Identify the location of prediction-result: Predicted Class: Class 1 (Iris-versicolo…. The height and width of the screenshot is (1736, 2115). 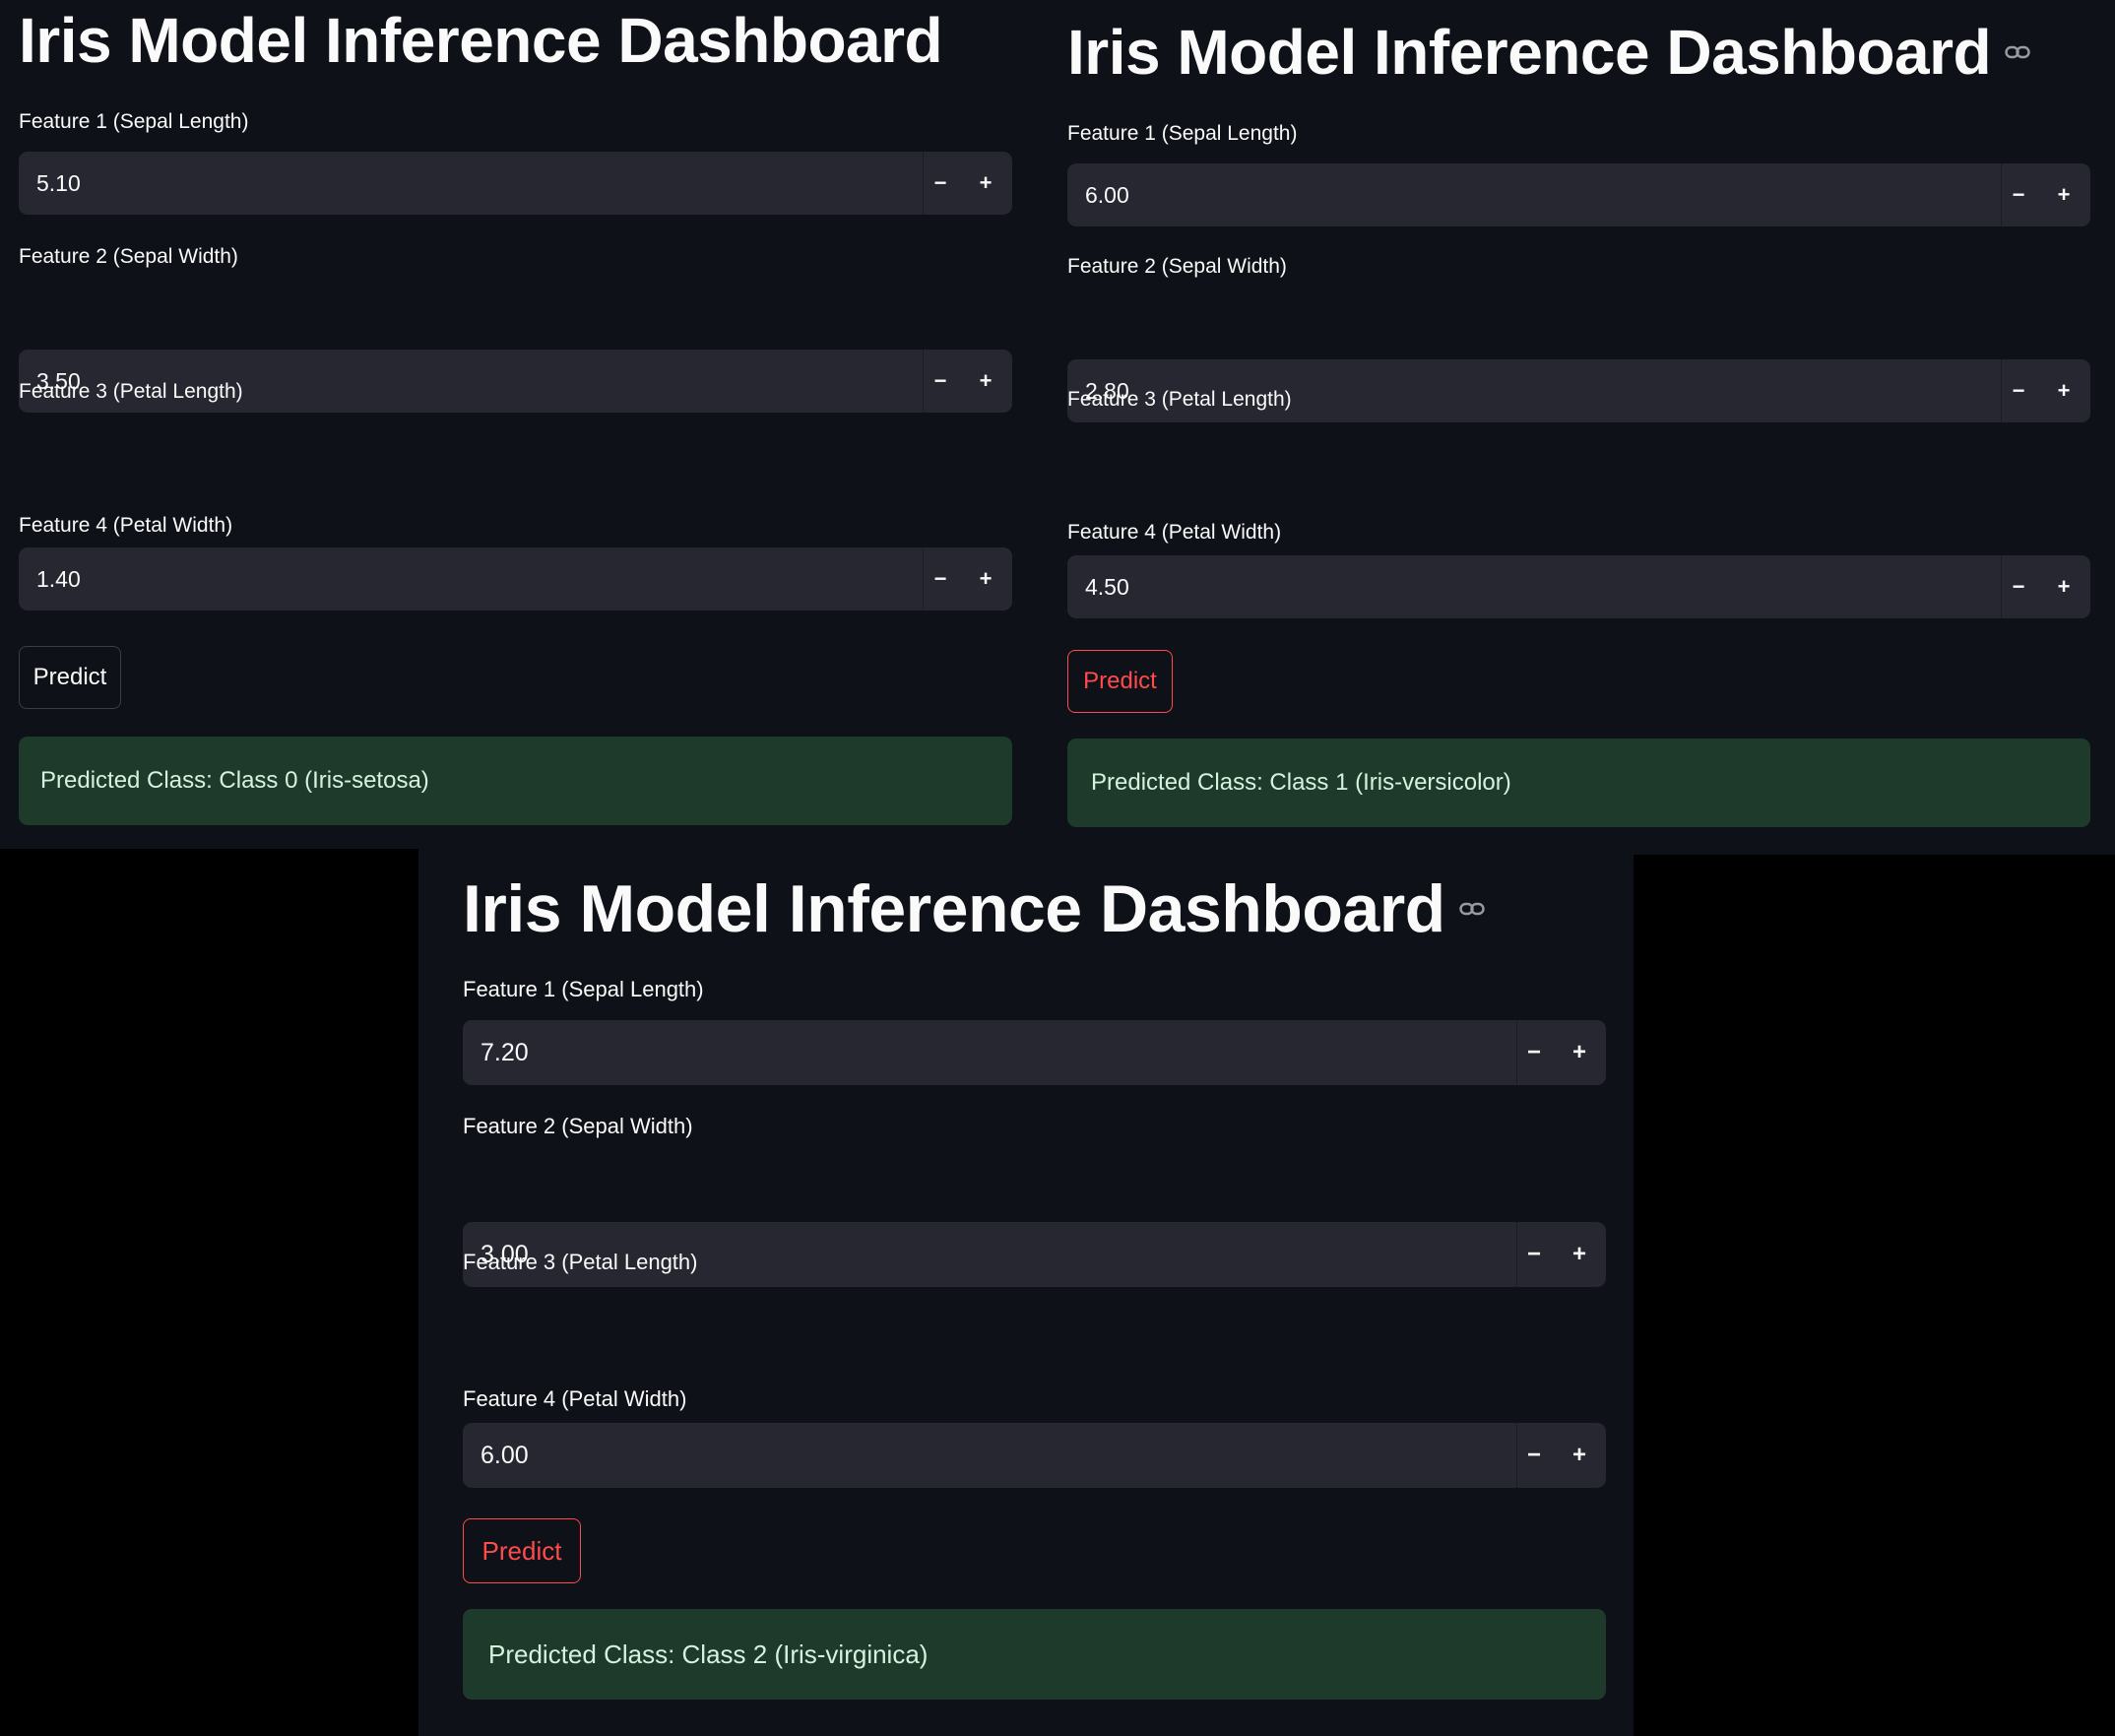
(1578, 783).